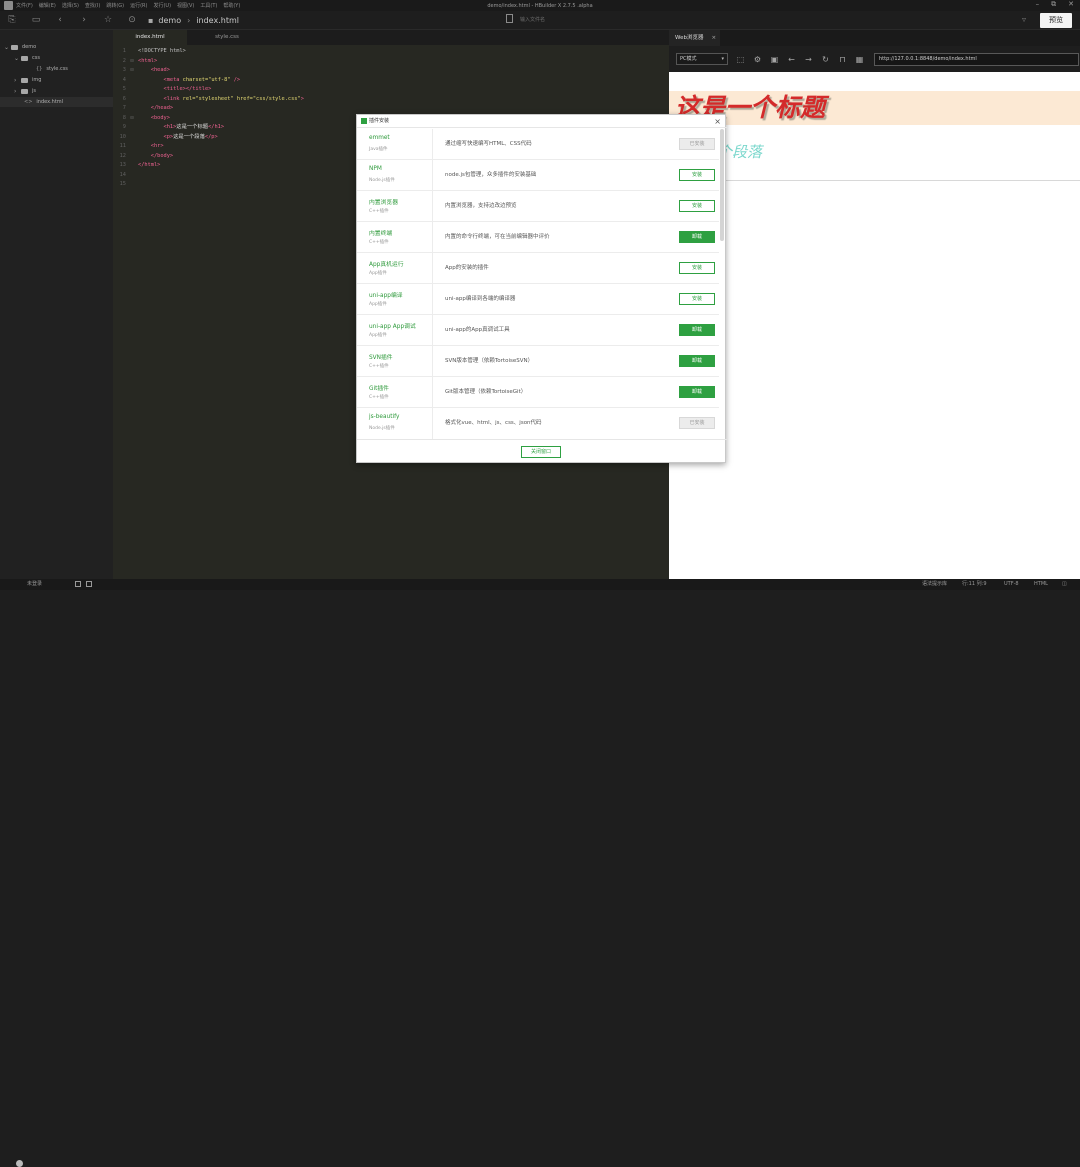 The image size is (1080, 1167). I want to click on tree-item-js: › js, so click(25, 91).